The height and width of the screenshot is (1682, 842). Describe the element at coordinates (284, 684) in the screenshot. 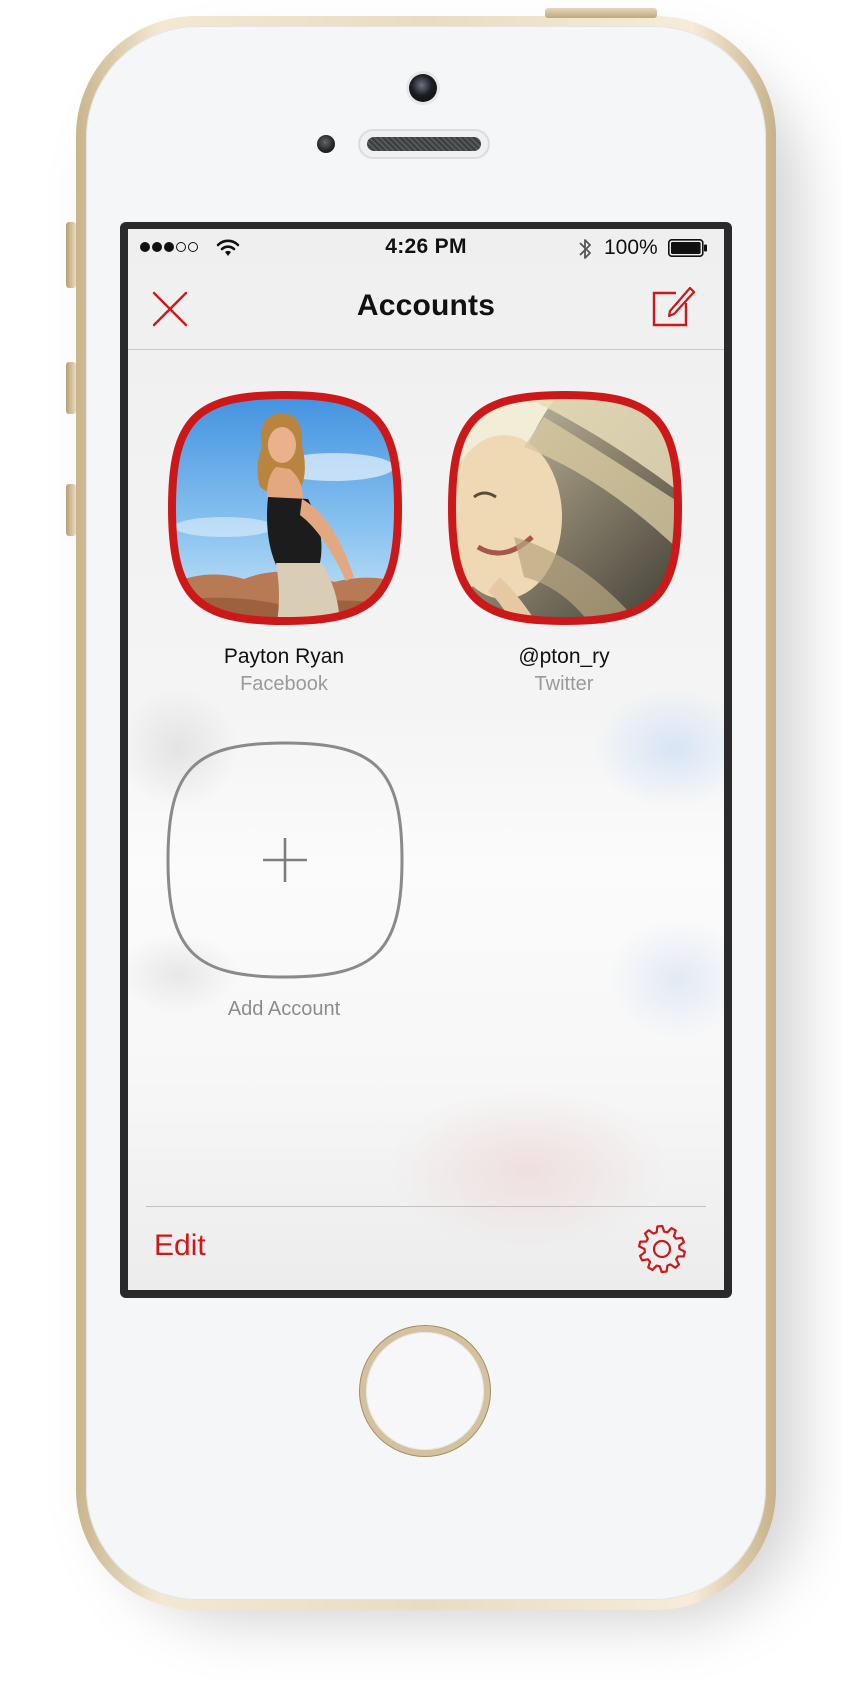

I see `account-service: Facebook` at that location.